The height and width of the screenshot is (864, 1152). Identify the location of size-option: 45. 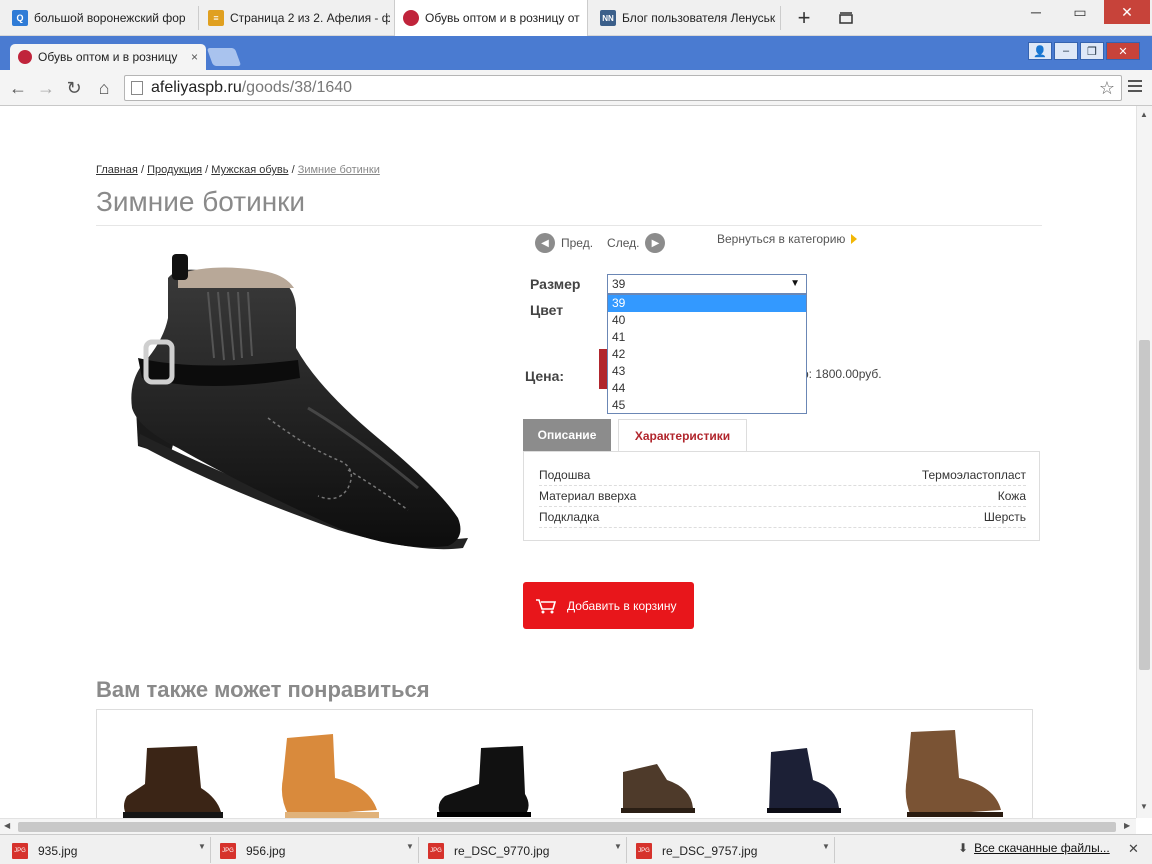
(707, 405).